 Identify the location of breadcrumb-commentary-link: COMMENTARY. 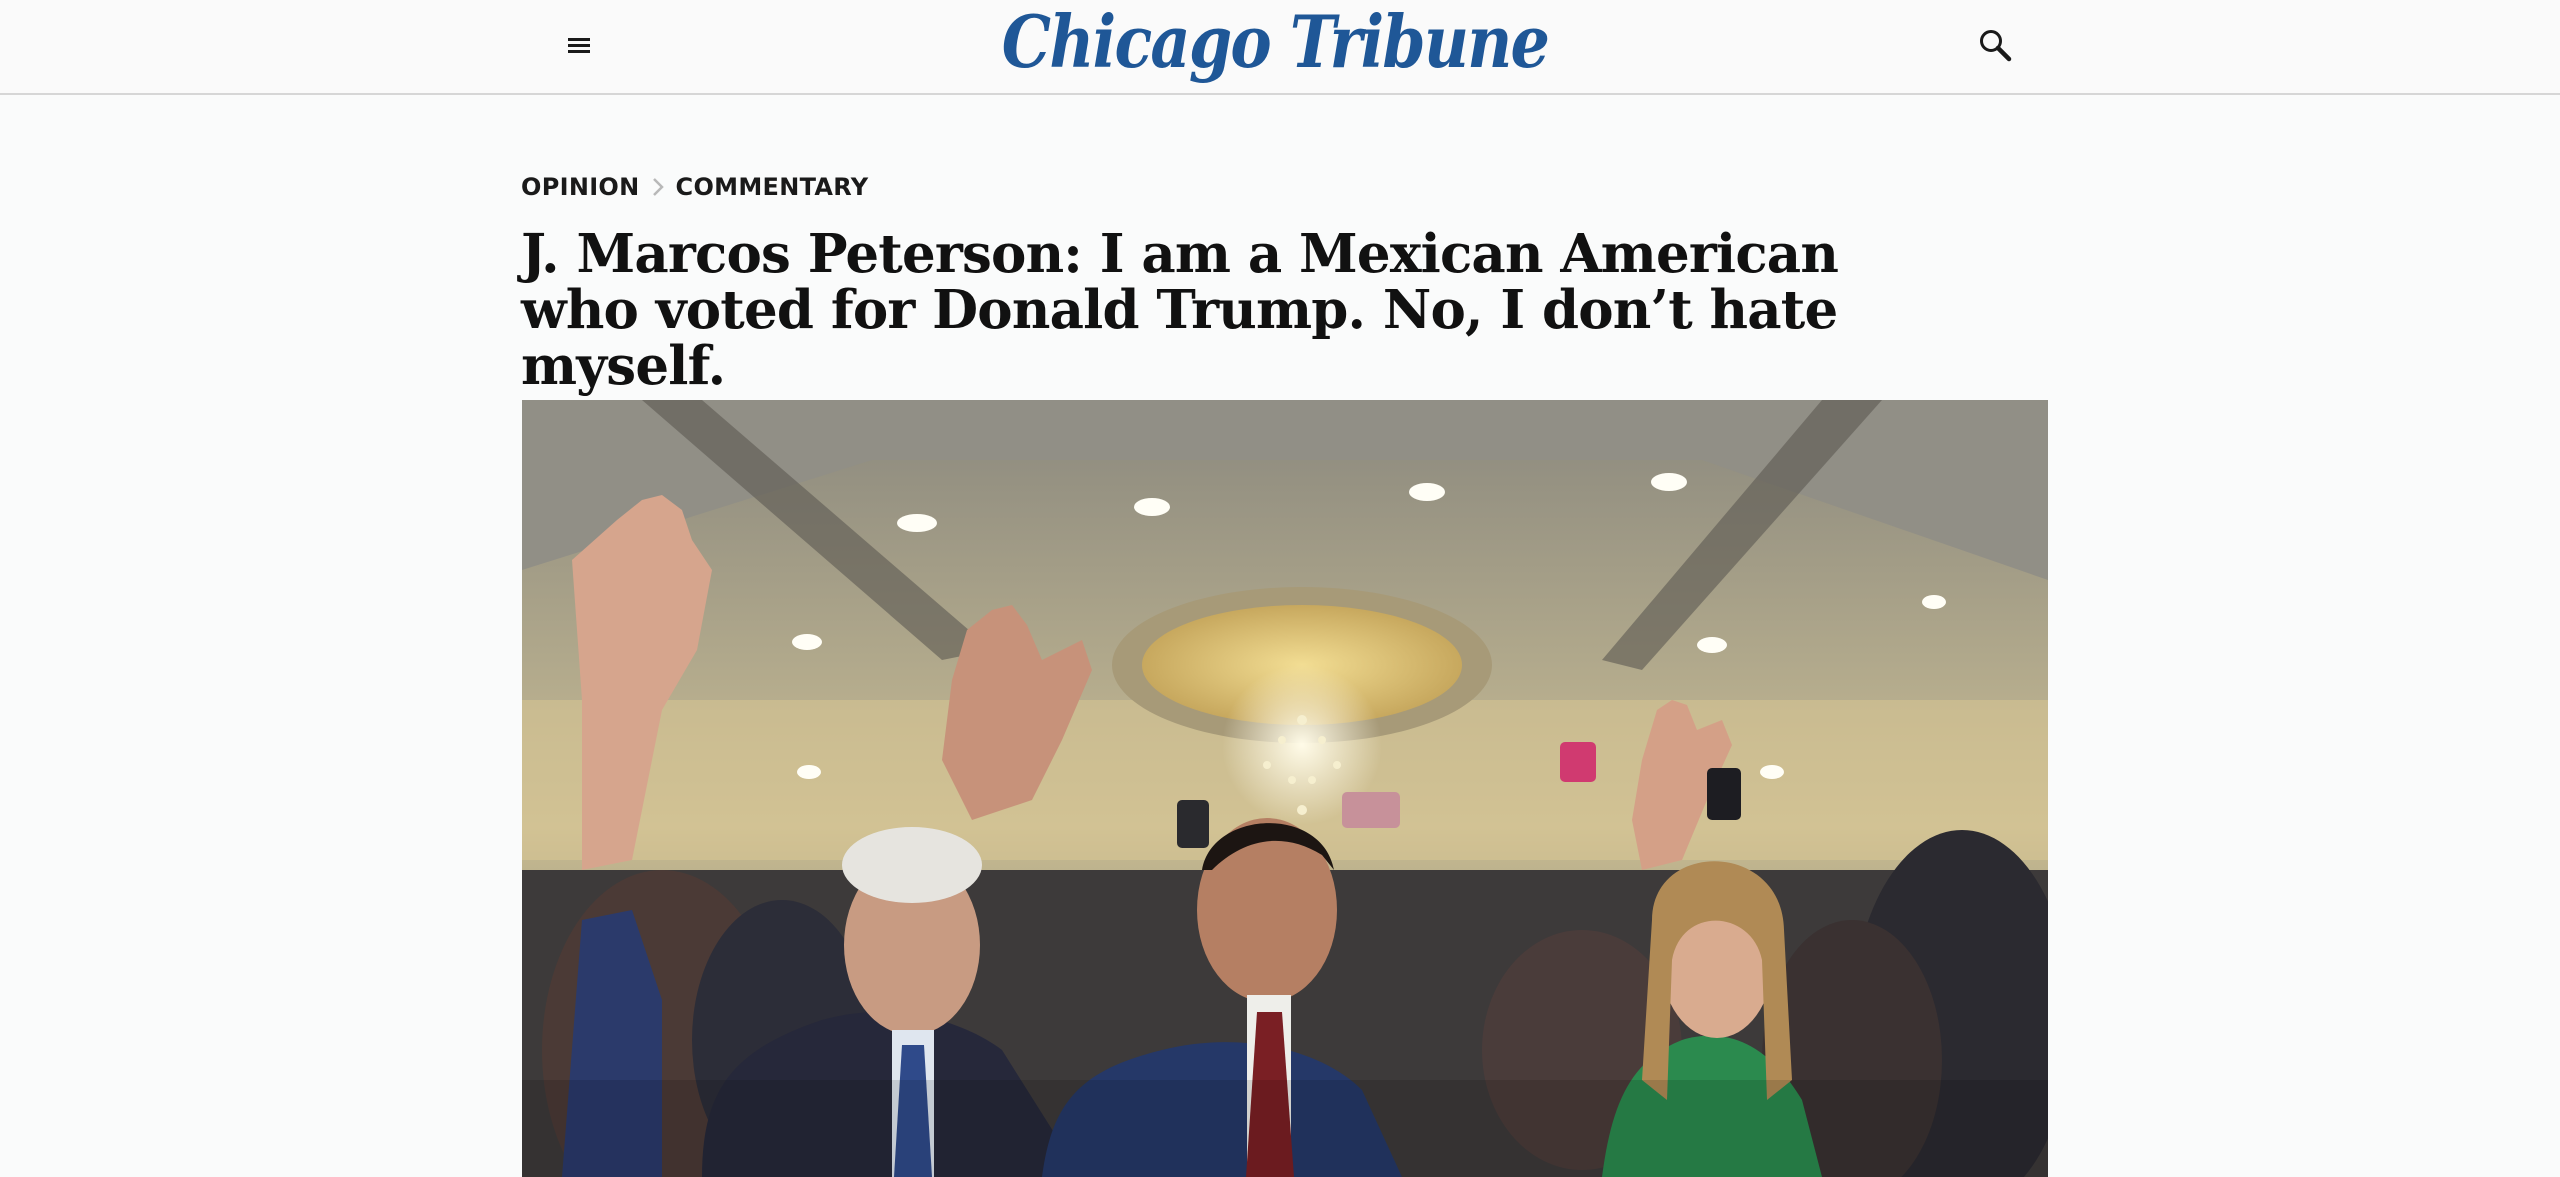
(772, 187).